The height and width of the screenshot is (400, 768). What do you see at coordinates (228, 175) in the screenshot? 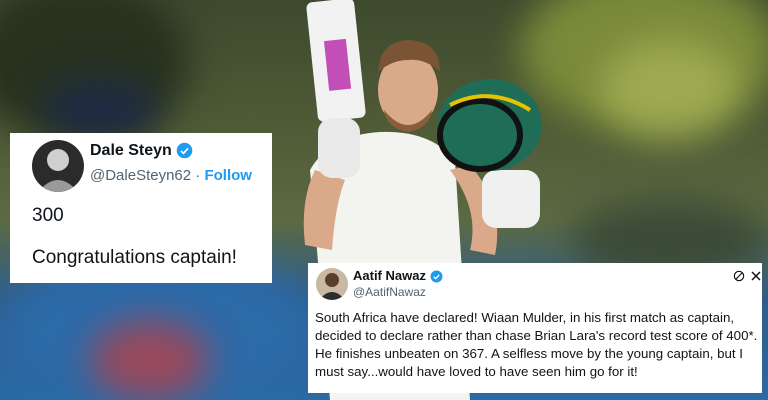
I see `follow-button: Follow` at bounding box center [228, 175].